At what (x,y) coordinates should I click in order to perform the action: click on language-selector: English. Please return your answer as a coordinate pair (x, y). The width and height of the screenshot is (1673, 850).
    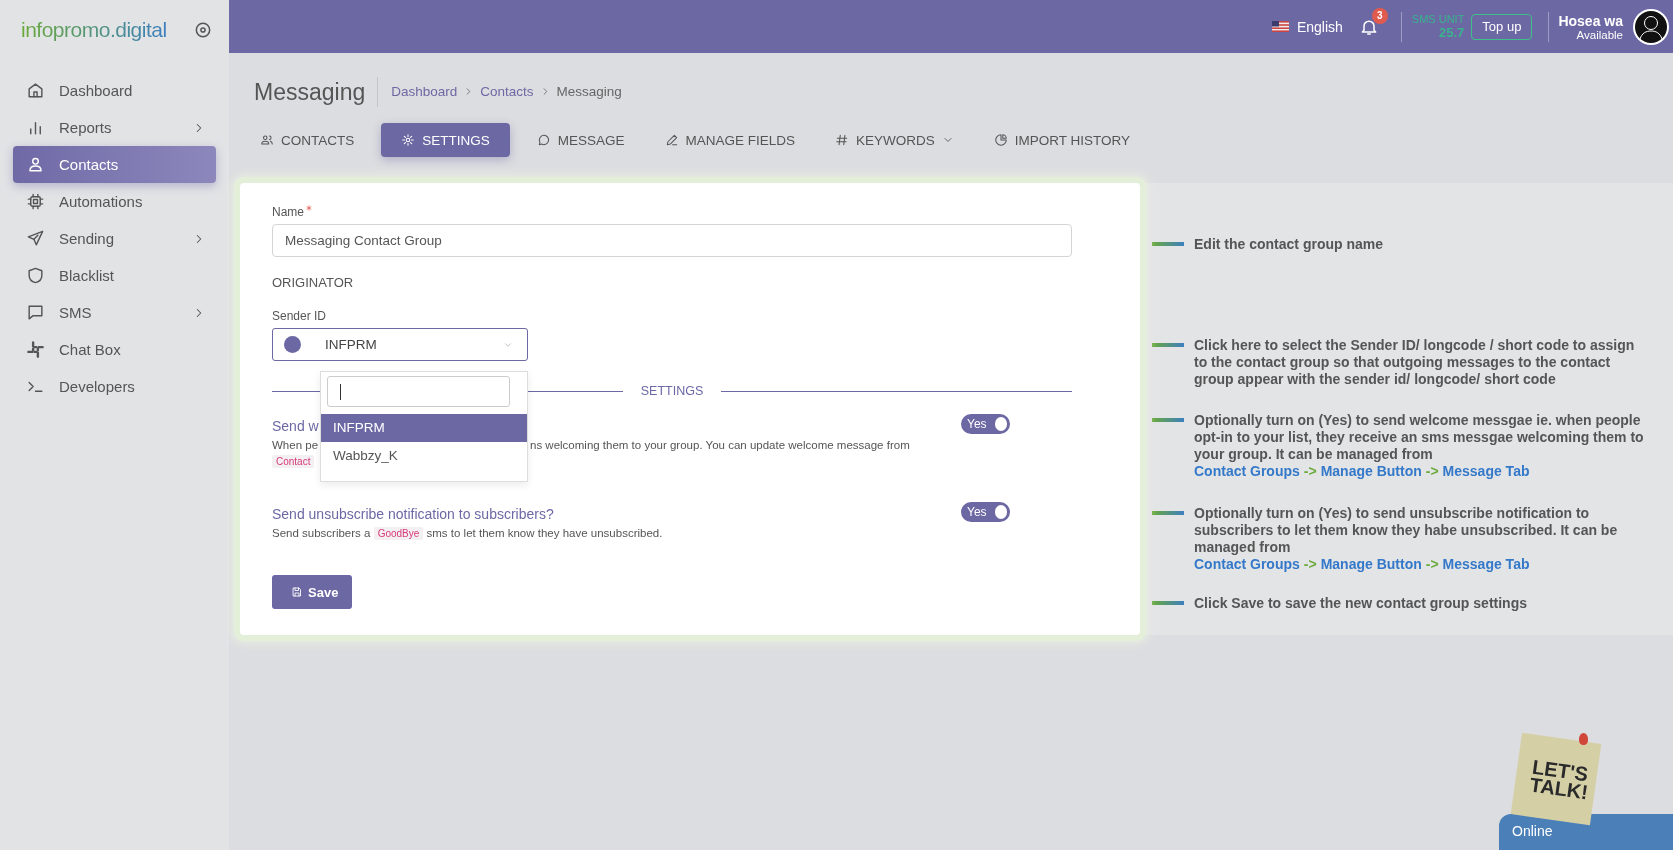
    Looking at the image, I should click on (1319, 26).